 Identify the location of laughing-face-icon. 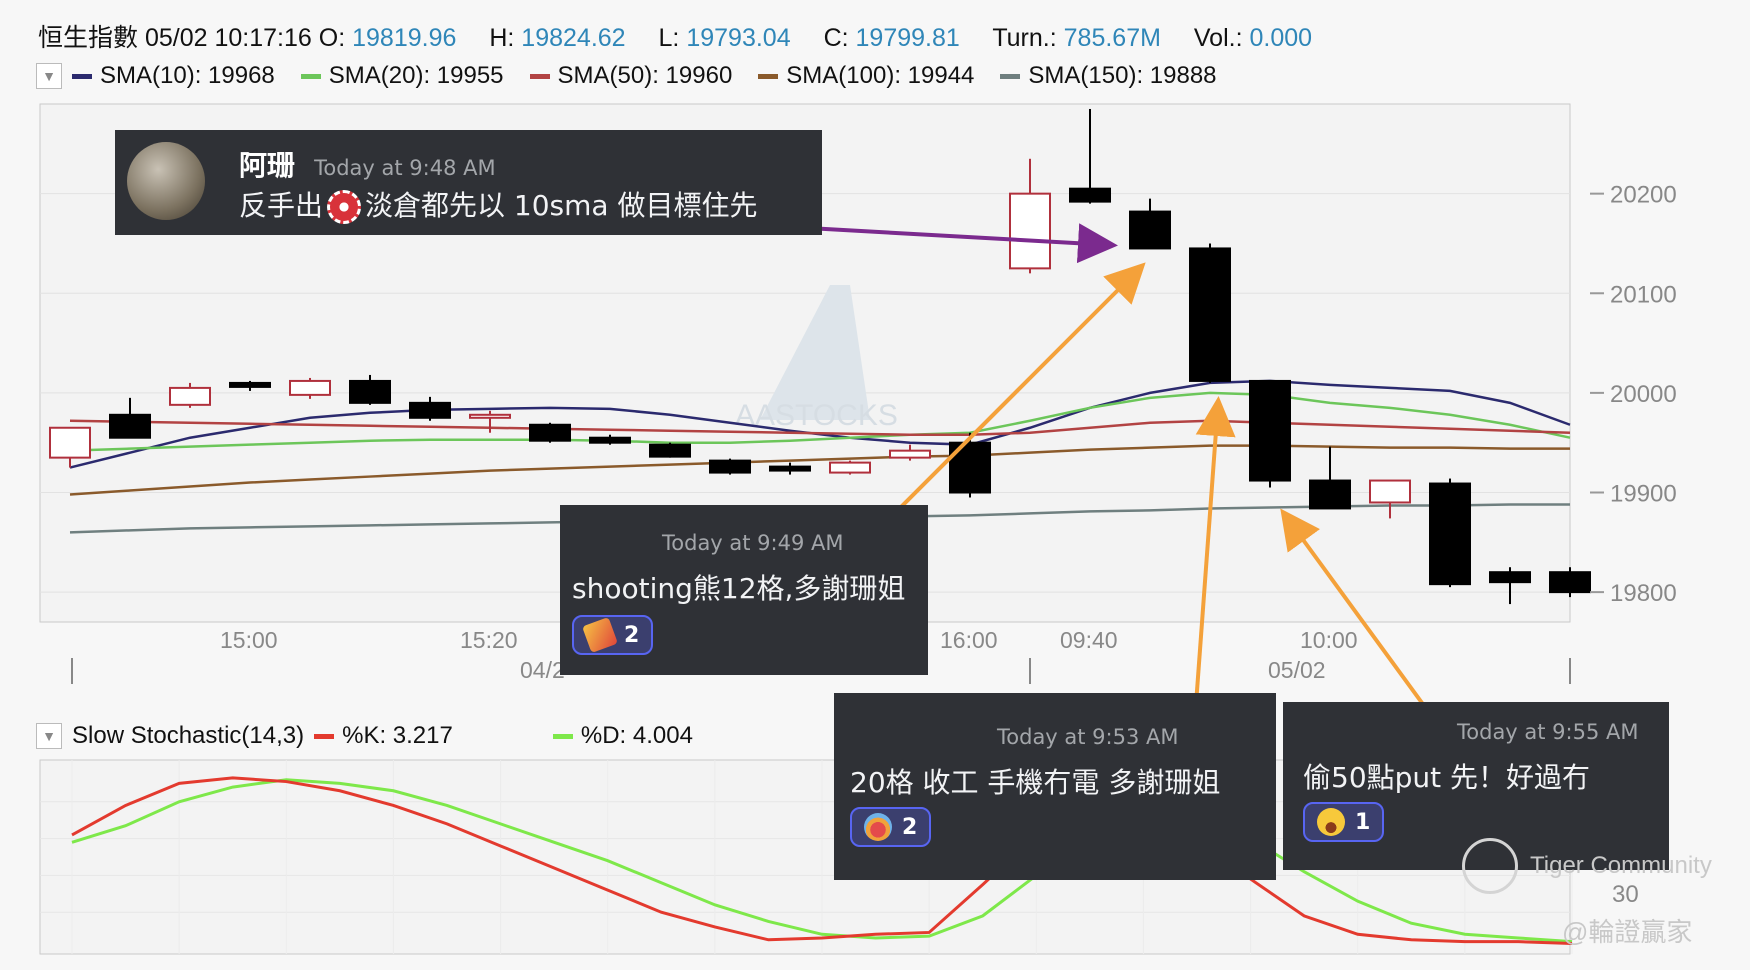
(1331, 822).